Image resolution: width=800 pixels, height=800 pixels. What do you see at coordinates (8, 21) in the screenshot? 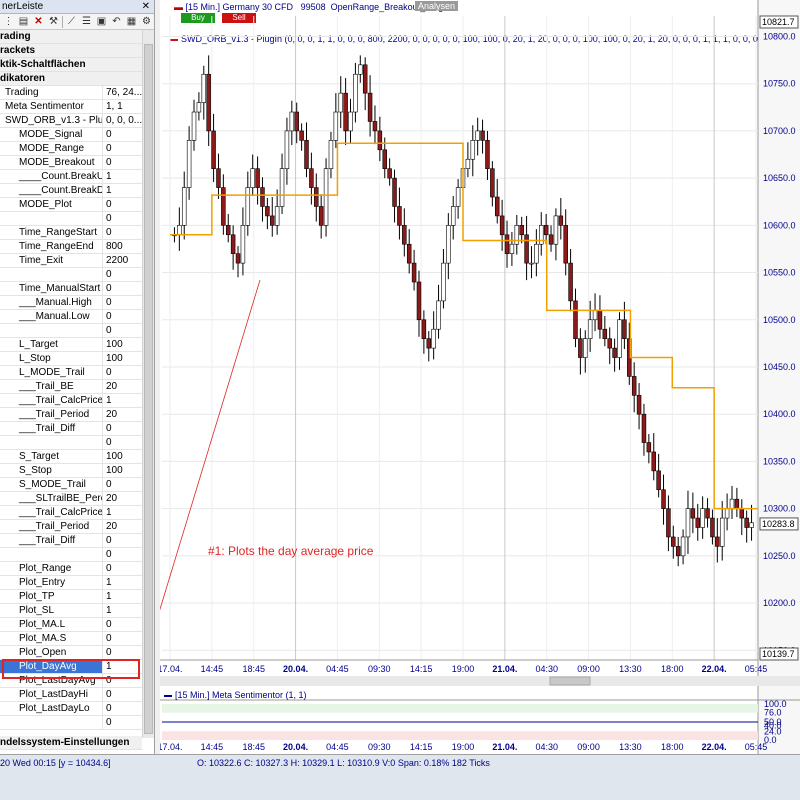
I see `grip-icon: ⋮` at bounding box center [8, 21].